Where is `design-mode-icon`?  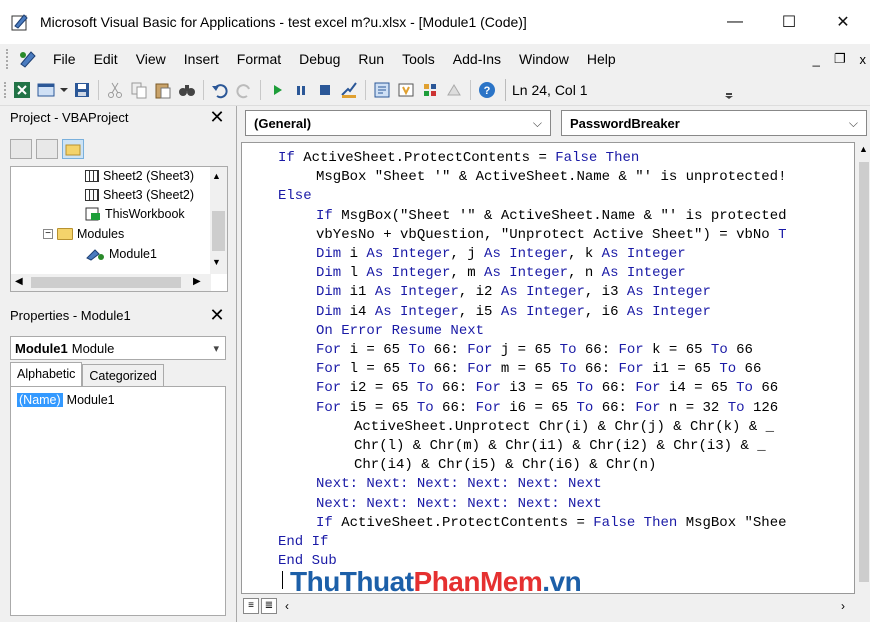
design-mode-icon is located at coordinates (349, 90).